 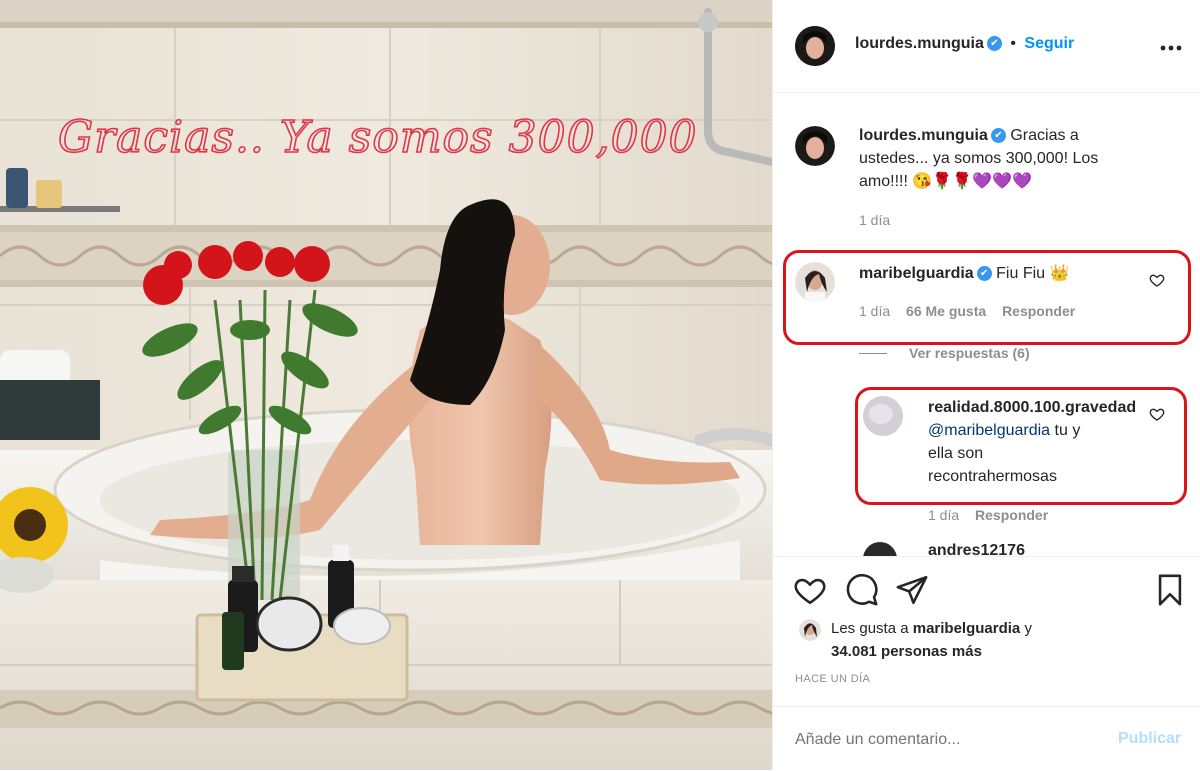 What do you see at coordinates (1038, 311) in the screenshot?
I see `comment-1-reply-button: Responder` at bounding box center [1038, 311].